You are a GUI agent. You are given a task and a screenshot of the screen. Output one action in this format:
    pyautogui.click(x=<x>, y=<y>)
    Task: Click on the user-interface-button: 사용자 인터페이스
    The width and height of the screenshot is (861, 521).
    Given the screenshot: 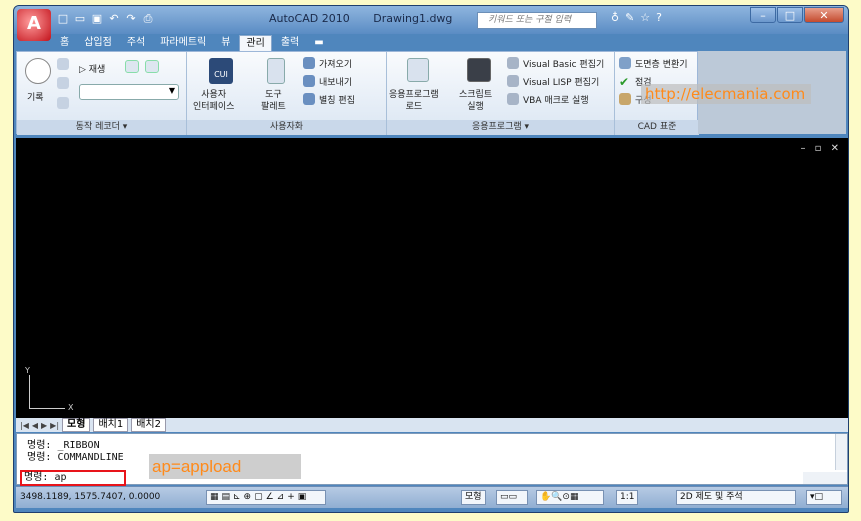 What is the action you would take?
    pyautogui.click(x=213, y=101)
    